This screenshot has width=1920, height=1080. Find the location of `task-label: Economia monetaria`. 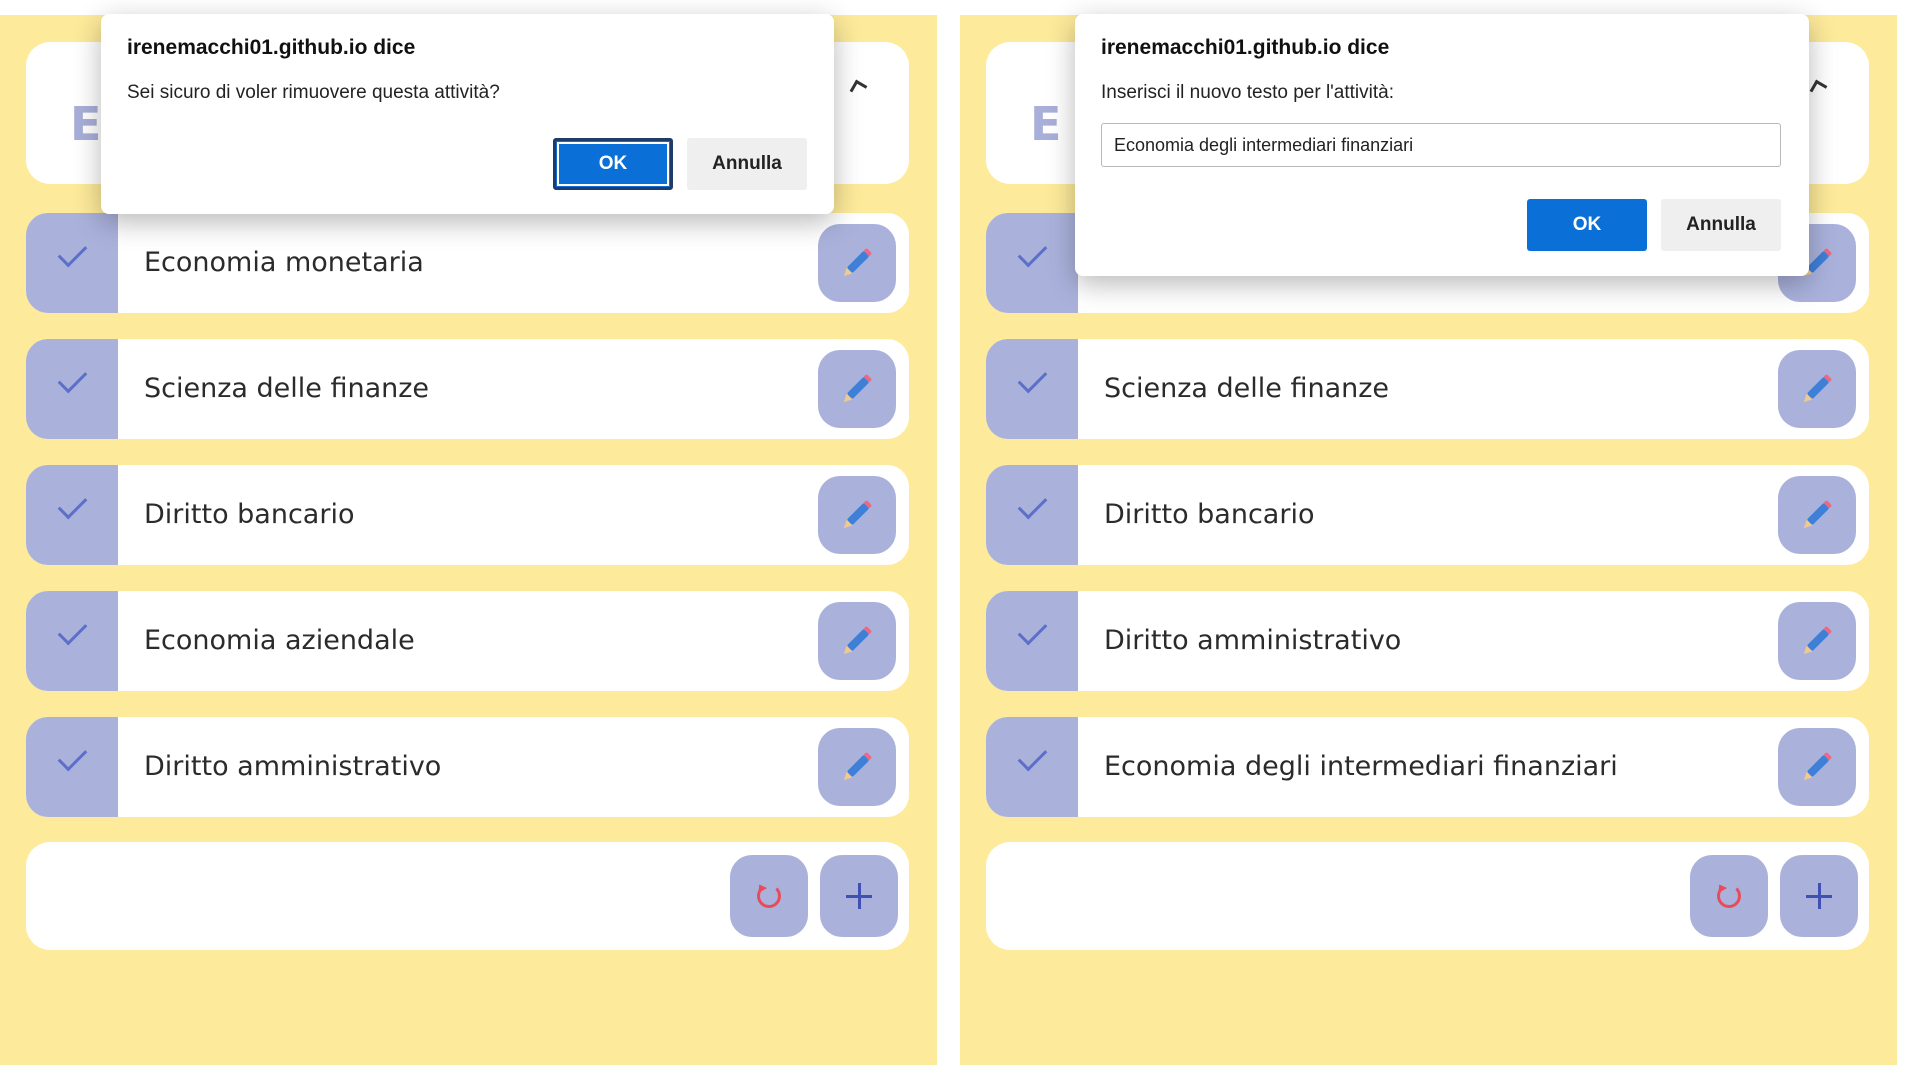

task-label: Economia monetaria is located at coordinates (284, 262).